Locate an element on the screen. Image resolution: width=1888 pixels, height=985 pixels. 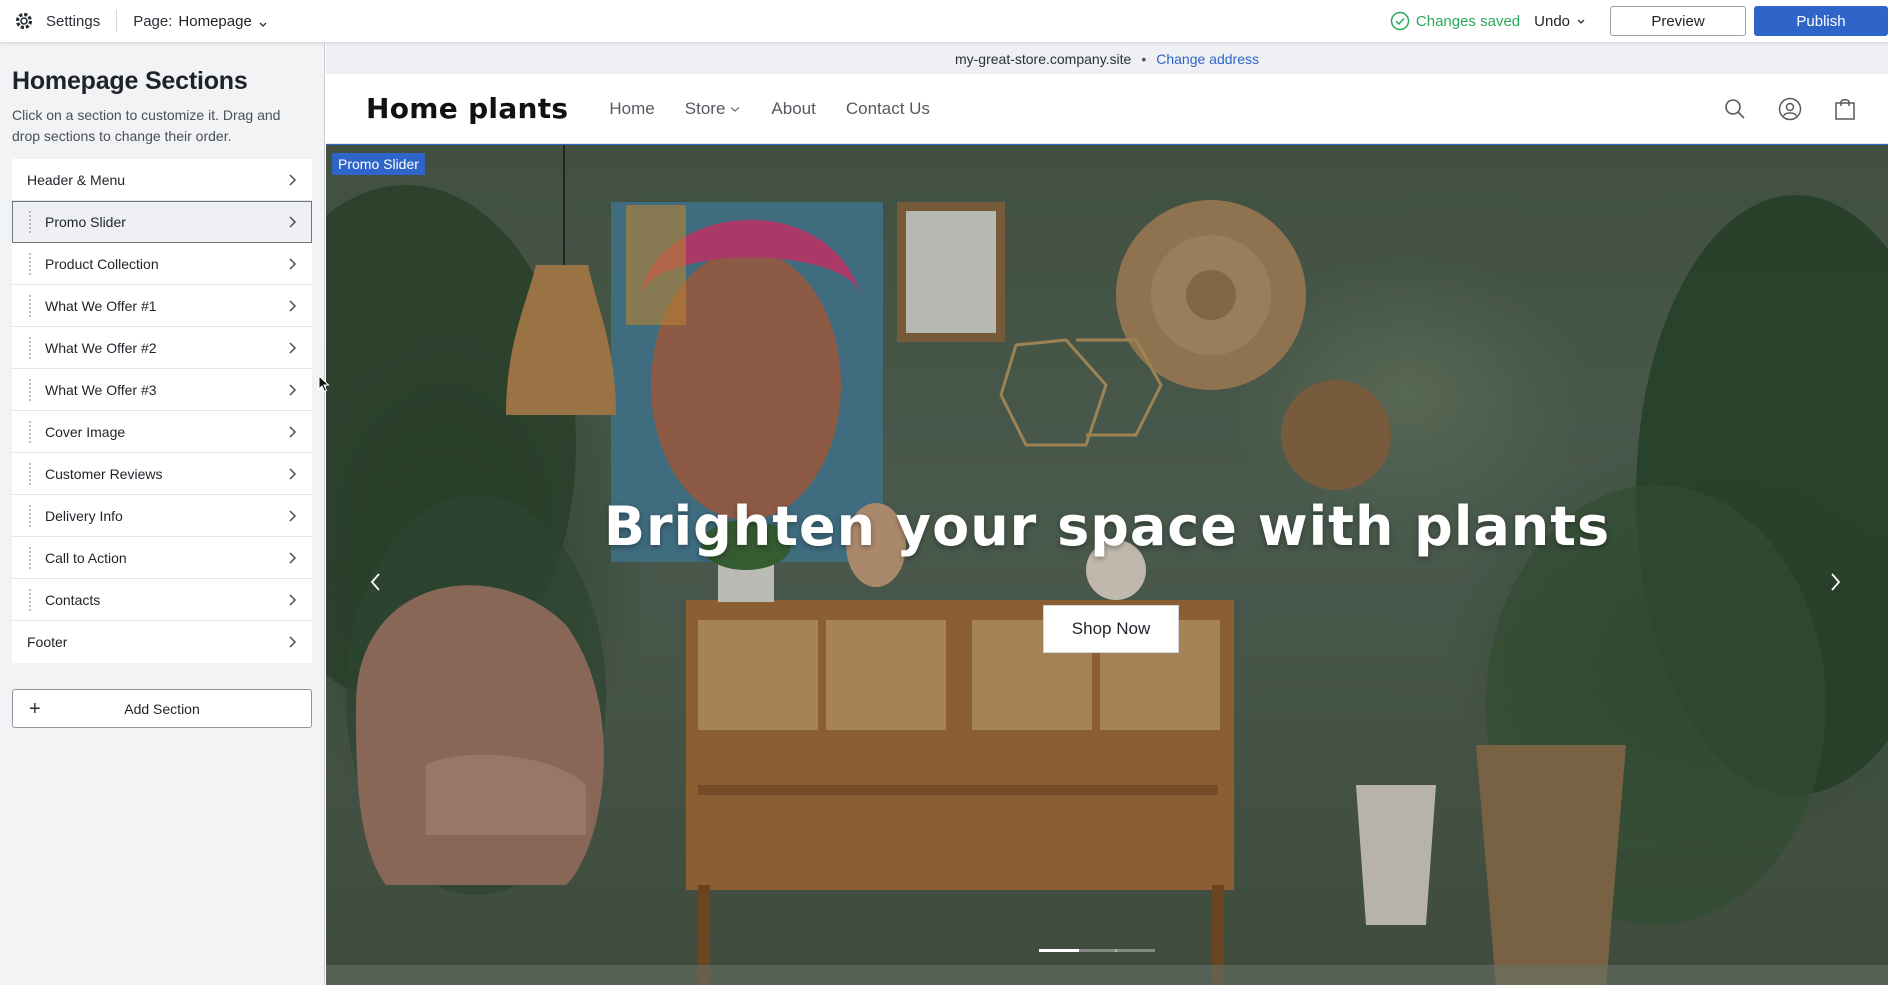
nav-item-home: Home is located at coordinates (631, 109).